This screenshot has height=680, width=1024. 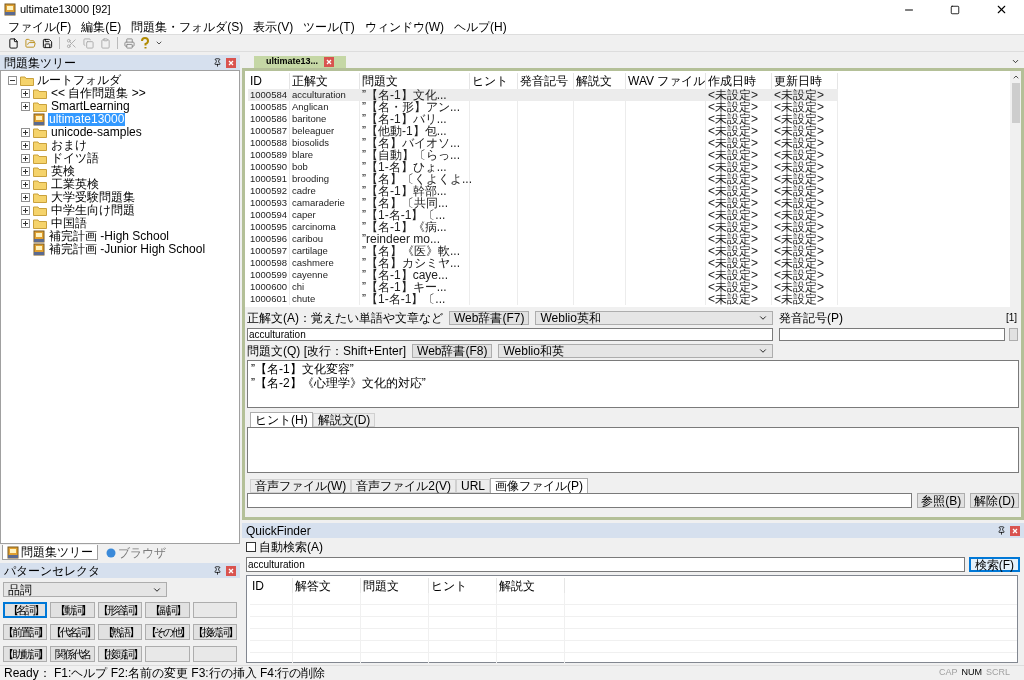 I want to click on tree-item: SmartLearning, so click(x=90, y=106).